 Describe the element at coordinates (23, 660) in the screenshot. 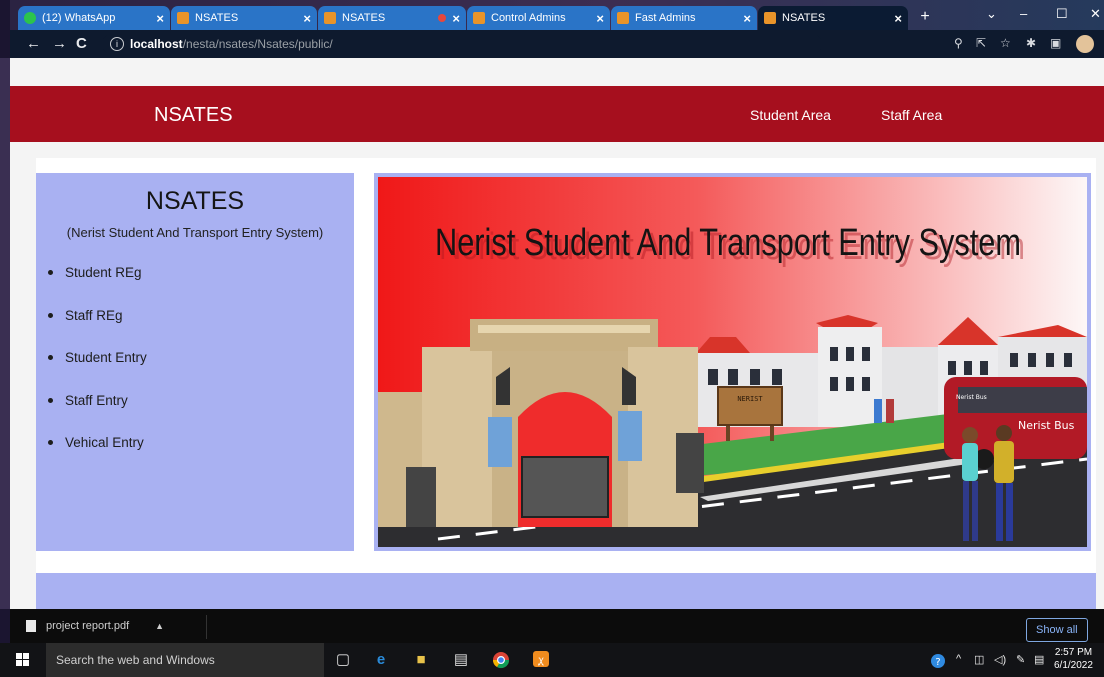

I see `windows-start-icon` at that location.